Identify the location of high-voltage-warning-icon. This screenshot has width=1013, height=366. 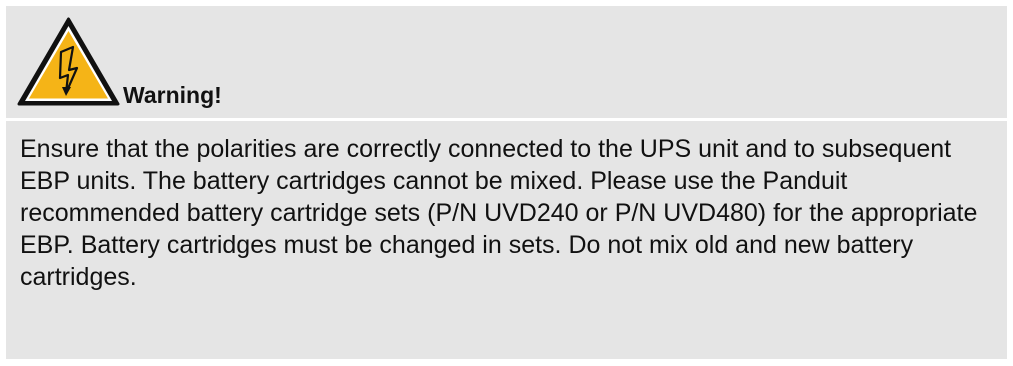
(68, 62).